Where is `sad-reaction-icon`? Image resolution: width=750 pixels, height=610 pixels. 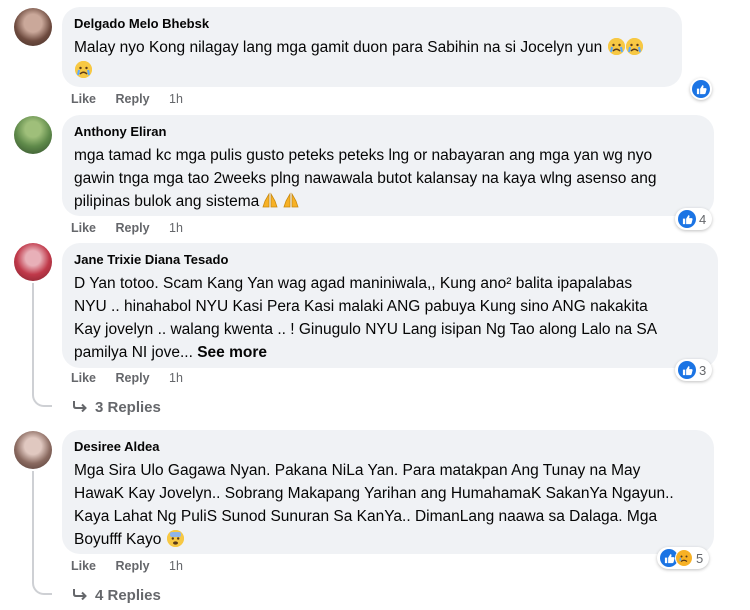 sad-reaction-icon is located at coordinates (684, 558).